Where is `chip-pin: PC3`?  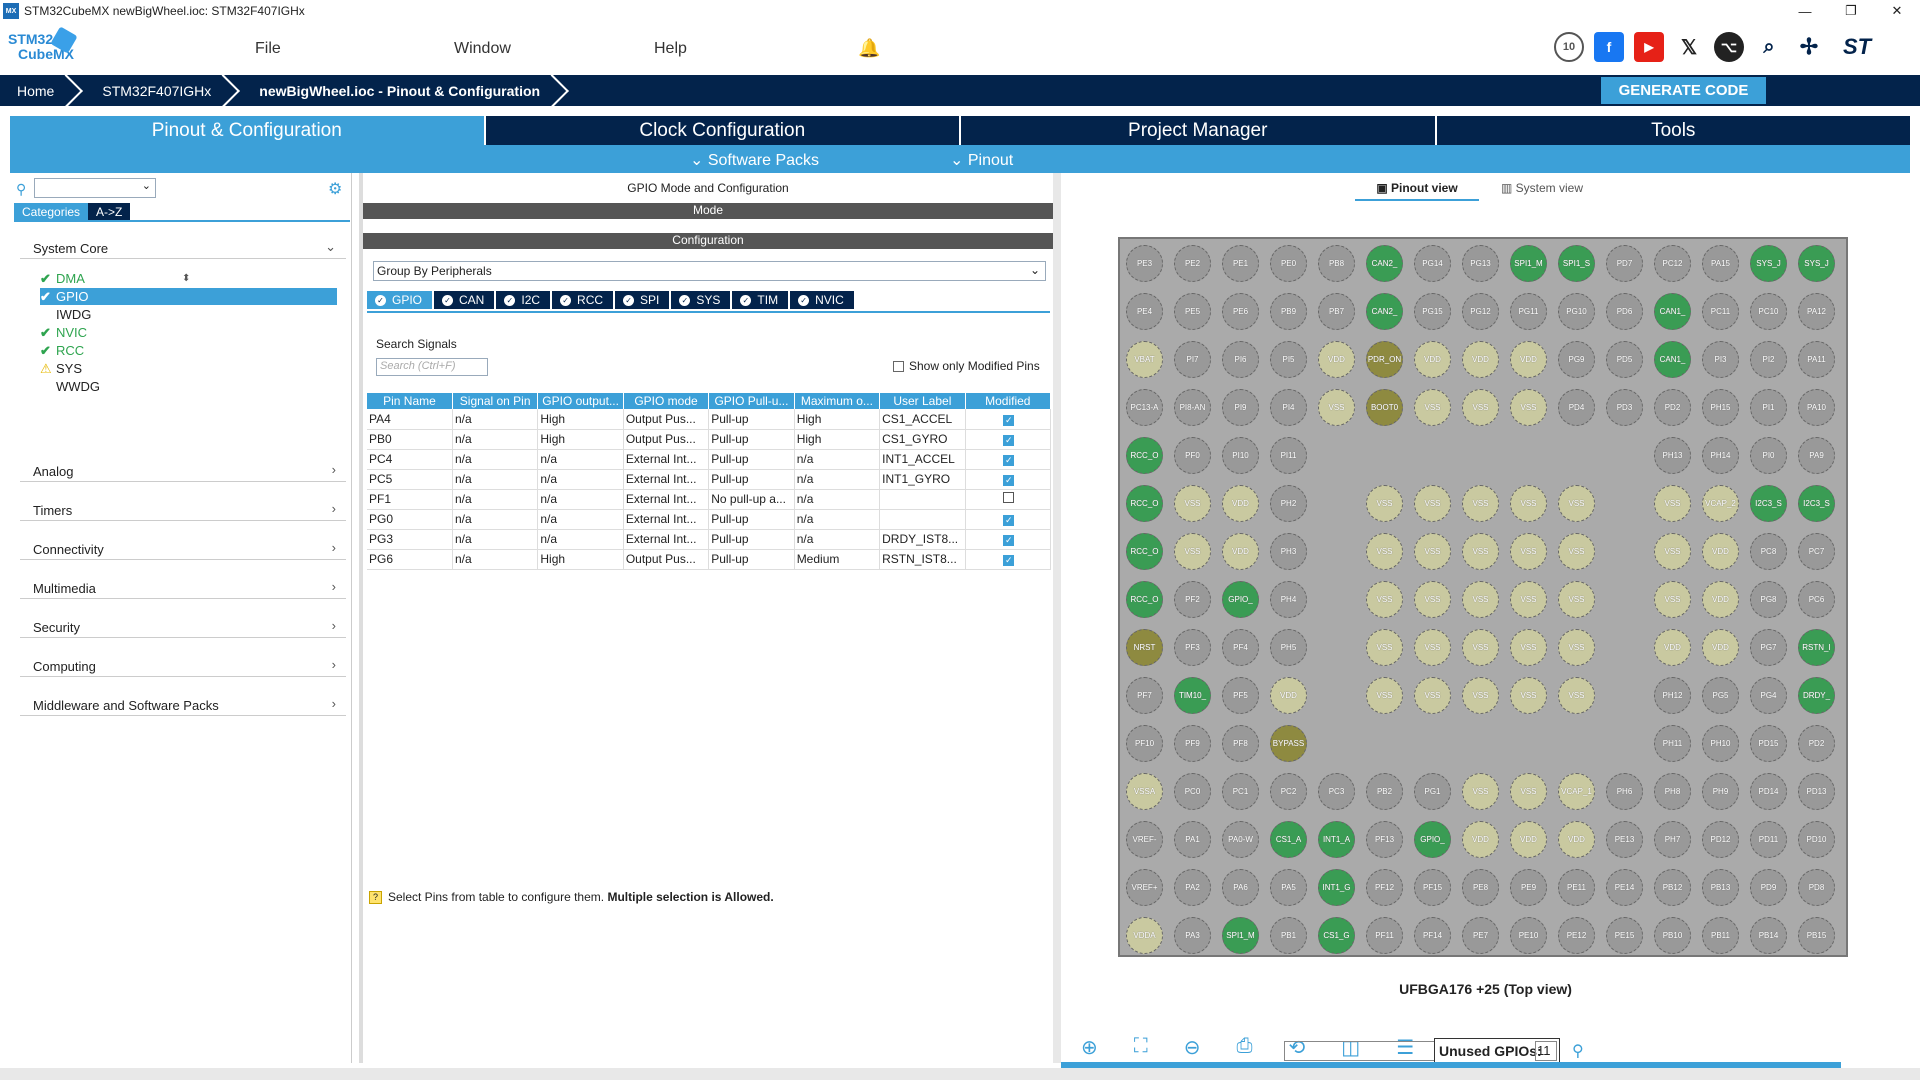 chip-pin: PC3 is located at coordinates (1336, 791).